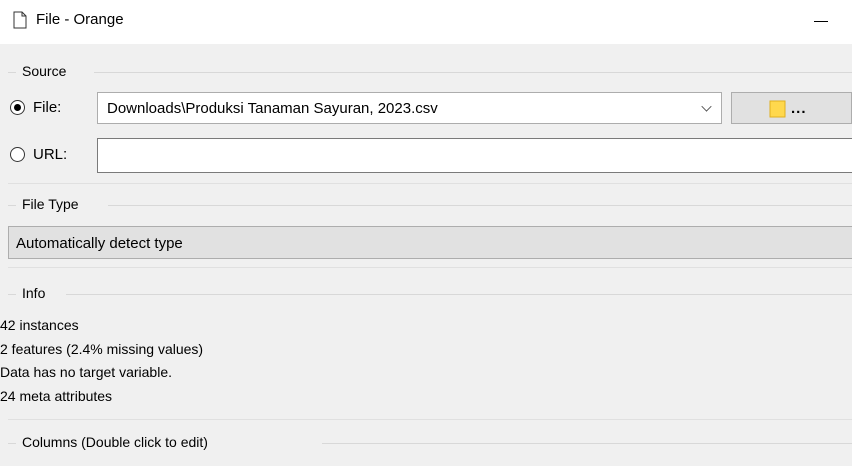 The image size is (852, 466). I want to click on columns-group-header: Columns (Double click to edit), so click(426, 443).